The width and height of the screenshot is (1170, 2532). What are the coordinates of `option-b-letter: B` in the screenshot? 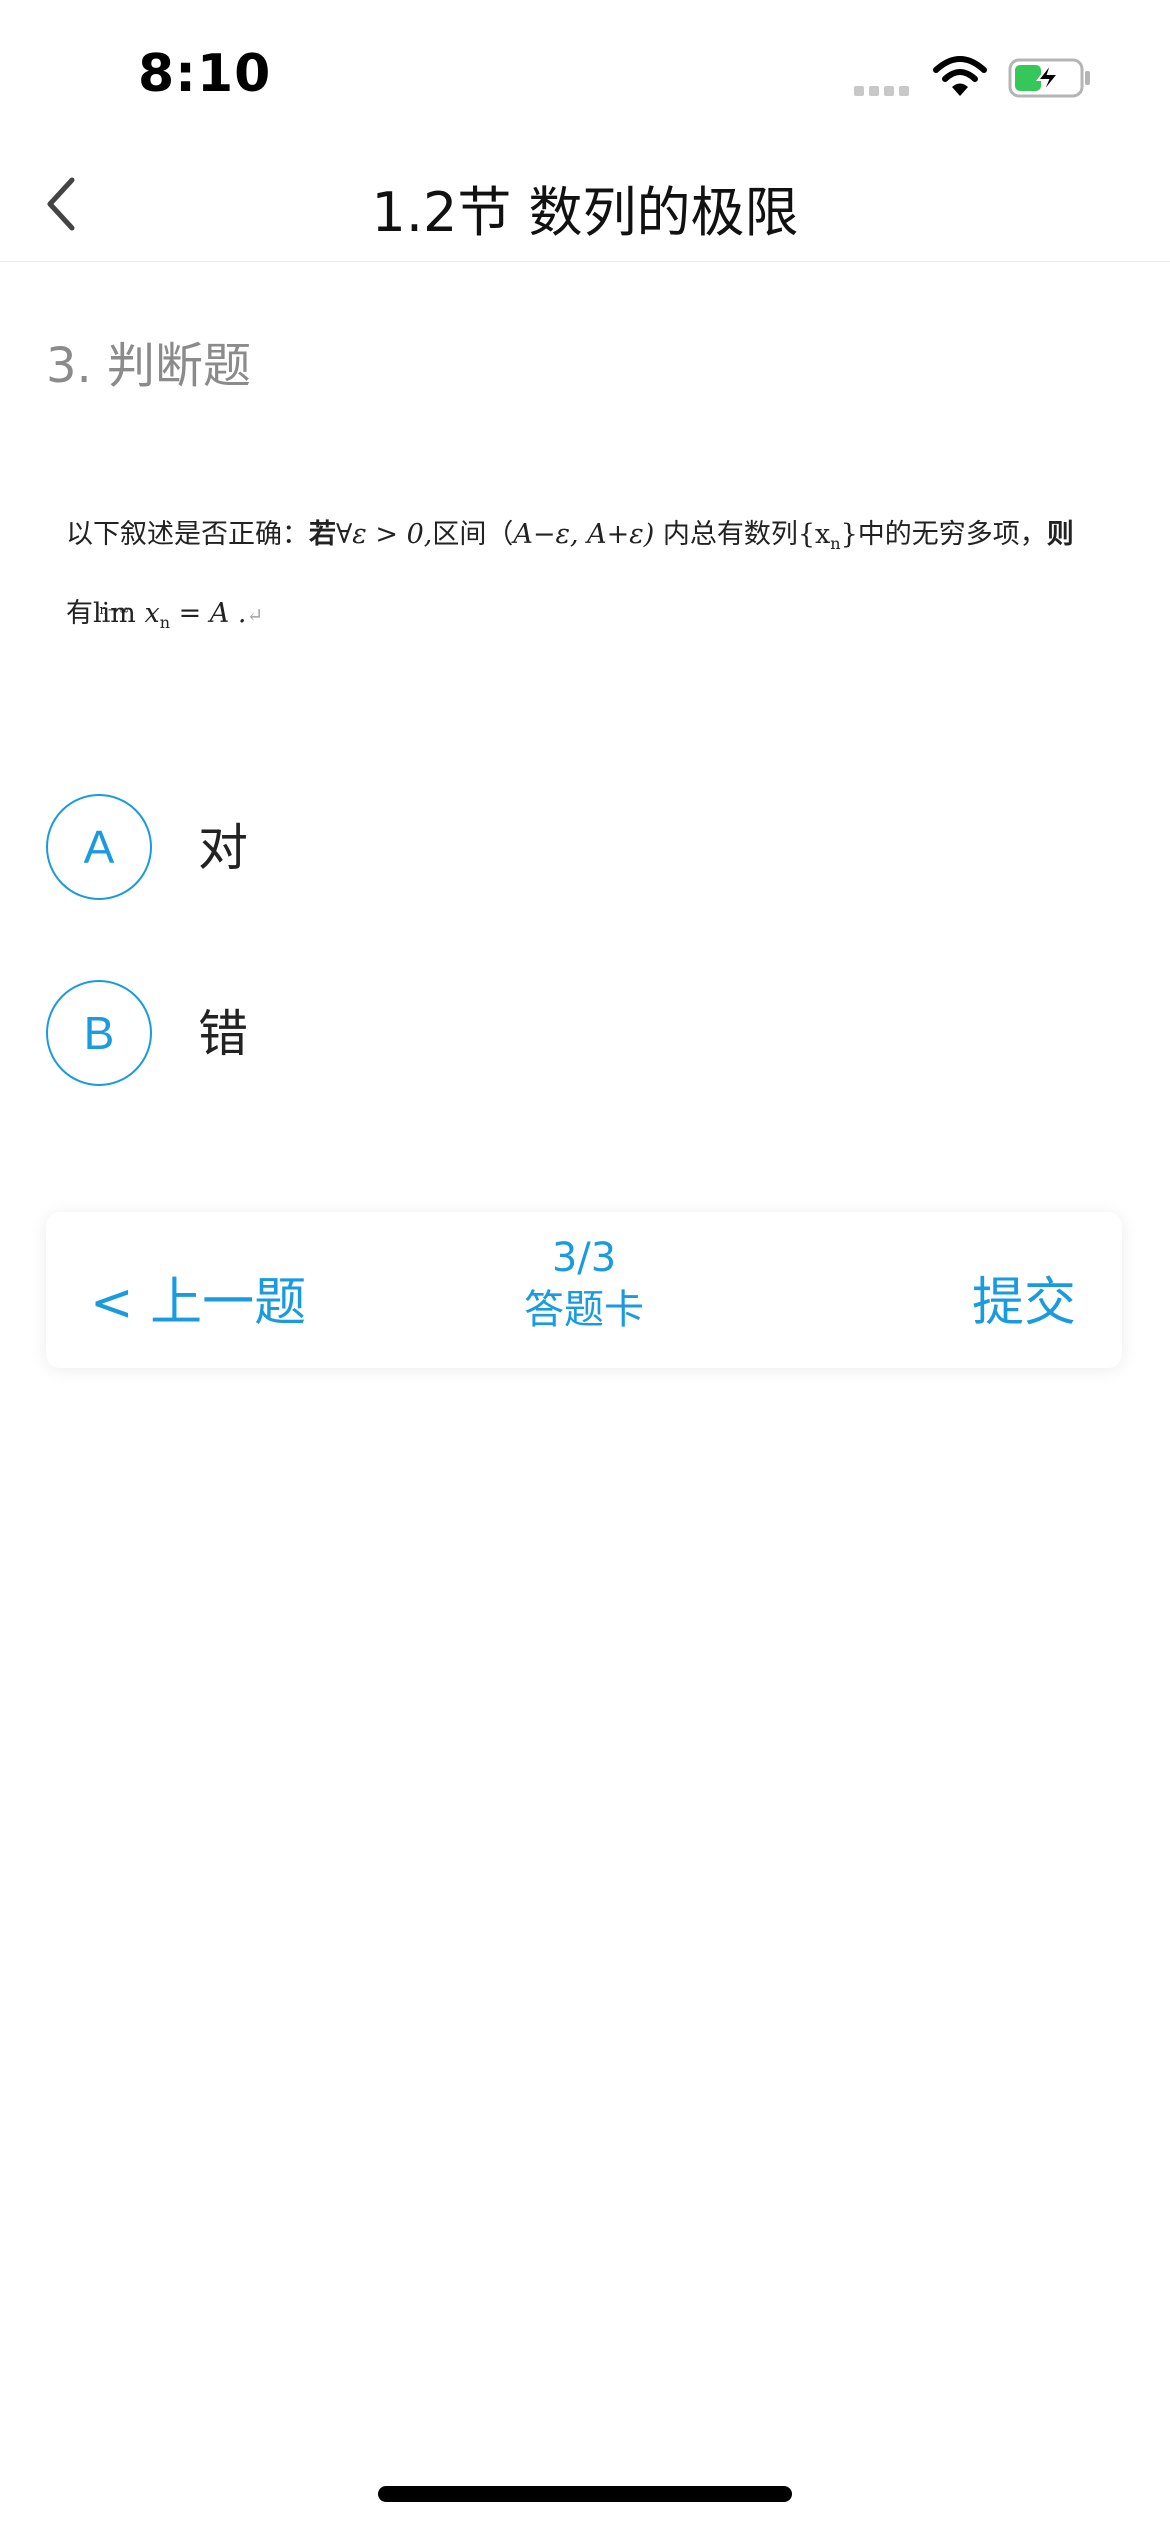 It's located at (99, 1033).